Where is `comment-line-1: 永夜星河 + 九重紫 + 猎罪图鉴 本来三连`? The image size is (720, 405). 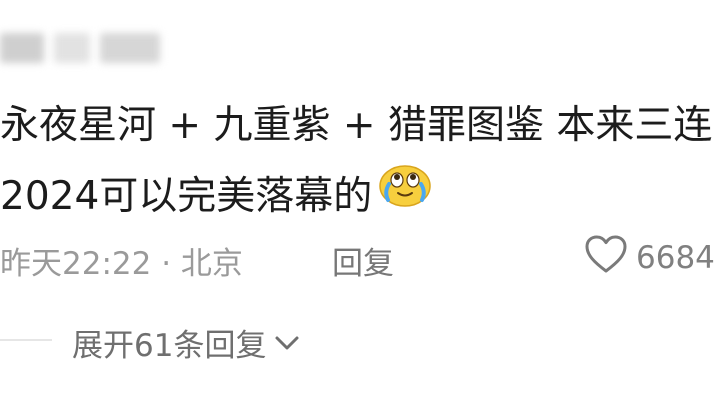
comment-line-1: 永夜星河 + 九重紫 + 猎罪图鉴 本来三连 is located at coordinates (356, 125).